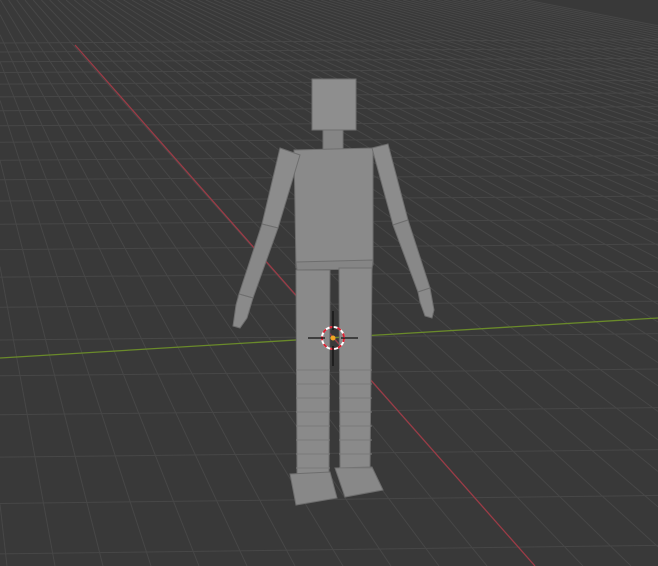 The image size is (658, 566). Describe the element at coordinates (334, 104) in the screenshot. I see `head` at that location.